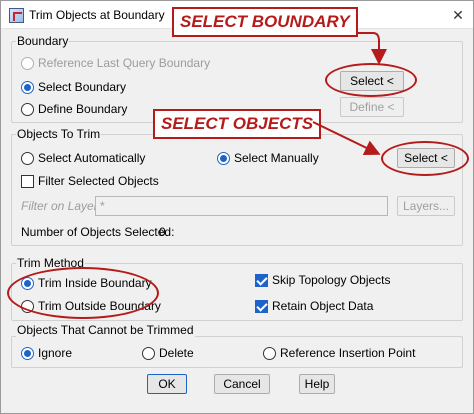  Describe the element at coordinates (346, 138) in the screenshot. I see `select-objects-arrow` at that location.